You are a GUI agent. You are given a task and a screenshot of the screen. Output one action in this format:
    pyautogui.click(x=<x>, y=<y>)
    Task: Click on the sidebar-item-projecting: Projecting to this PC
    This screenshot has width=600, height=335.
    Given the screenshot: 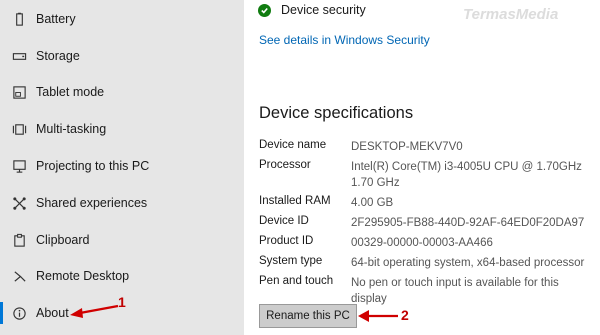 What is the action you would take?
    pyautogui.click(x=122, y=166)
    